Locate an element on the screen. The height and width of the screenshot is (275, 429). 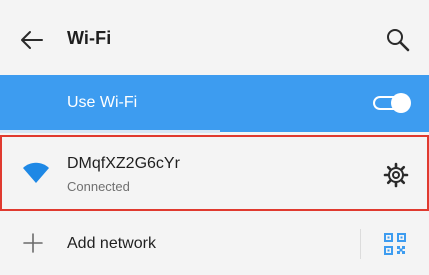
search-icon is located at coordinates (398, 40).